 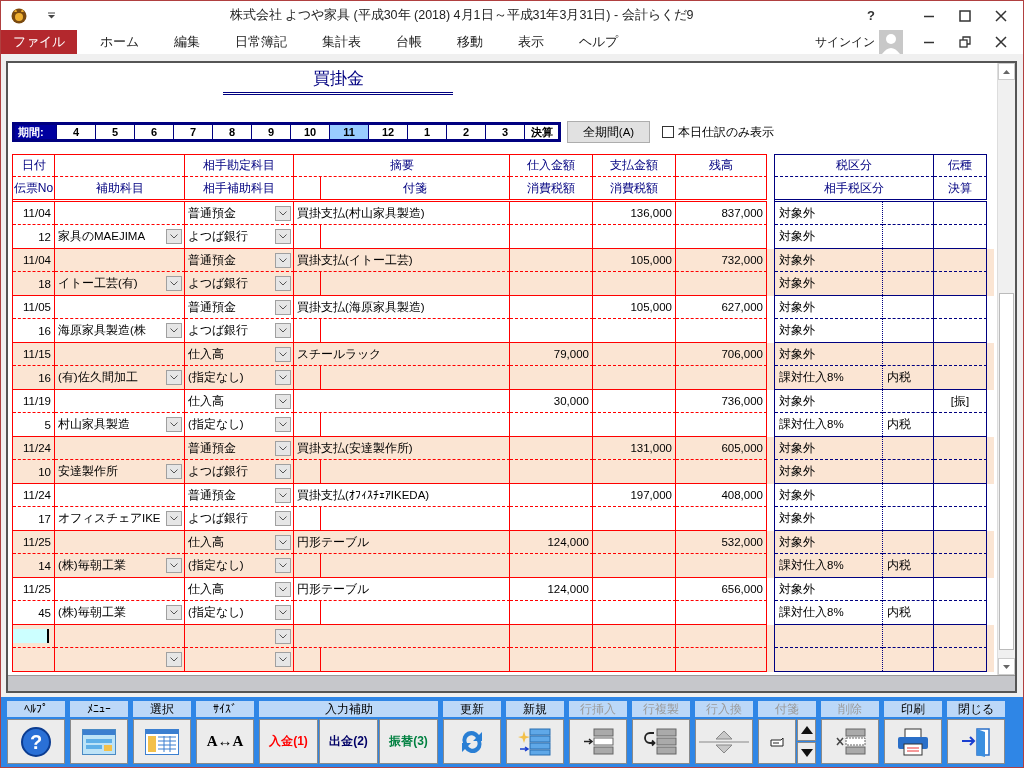 I want to click on select-button, so click(x=162, y=741).